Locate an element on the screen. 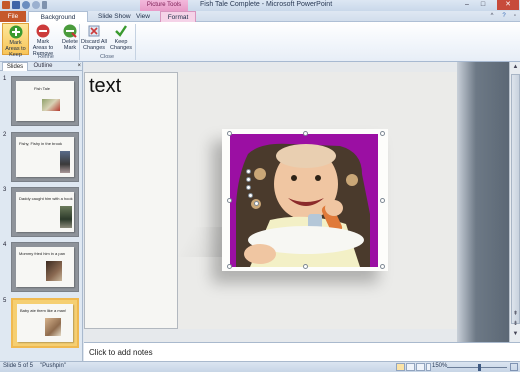 The width and height of the screenshot is (520, 372). slide-count: Slide 5 of 5 is located at coordinates (18, 366).